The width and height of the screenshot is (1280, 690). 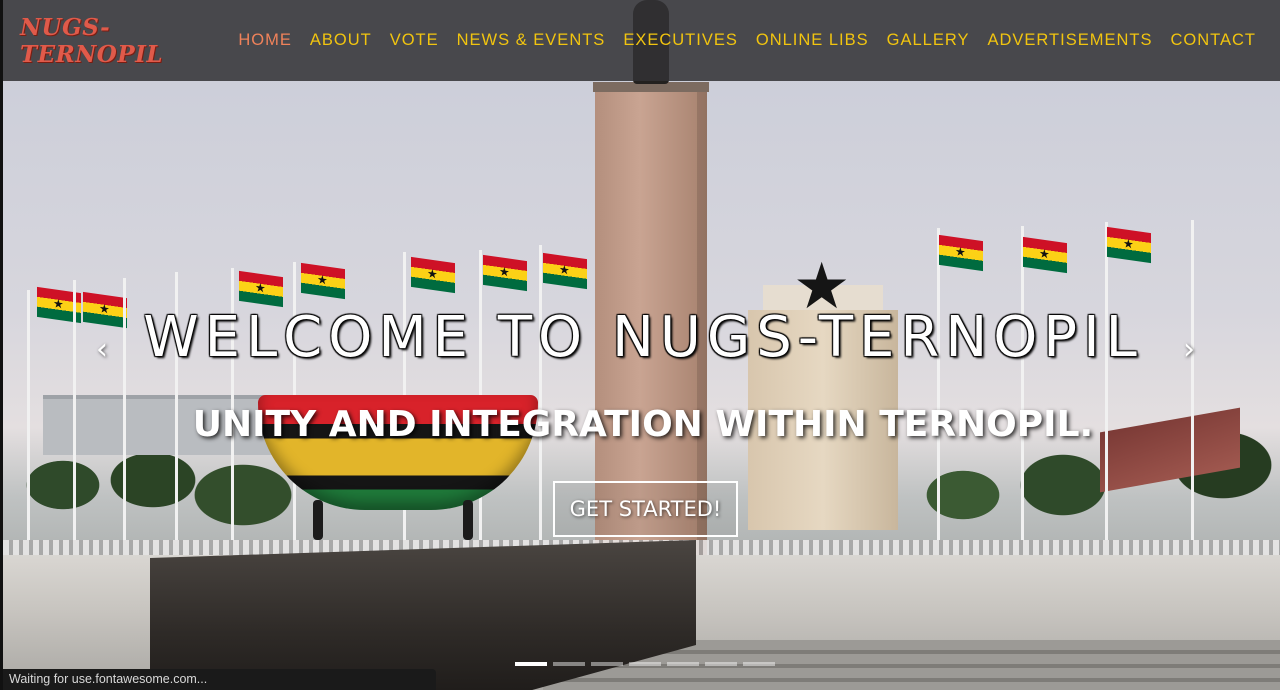 What do you see at coordinates (531, 40) in the screenshot?
I see `nav-item-news-events: NEWS & EVENTS` at bounding box center [531, 40].